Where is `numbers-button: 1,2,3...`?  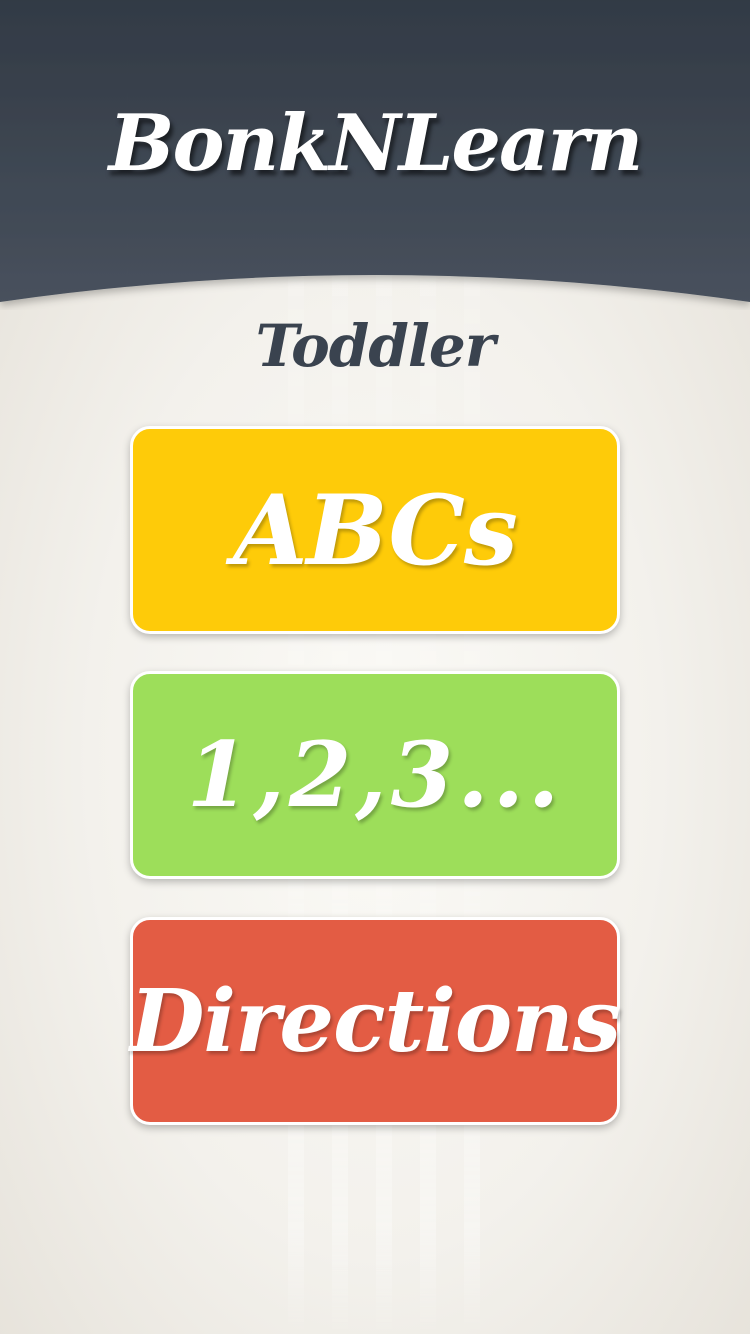 numbers-button: 1,2,3... is located at coordinates (375, 775).